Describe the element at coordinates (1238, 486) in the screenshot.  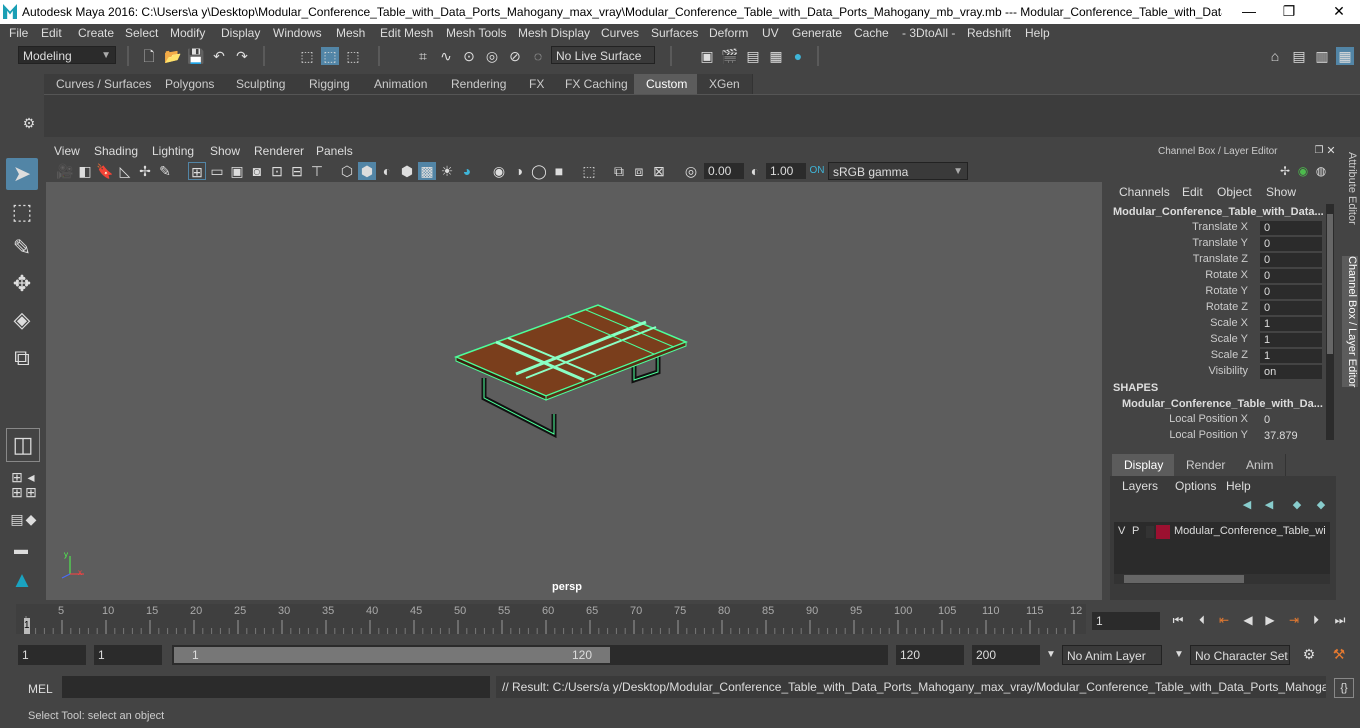
I see `layer-menu-help: Help` at that location.